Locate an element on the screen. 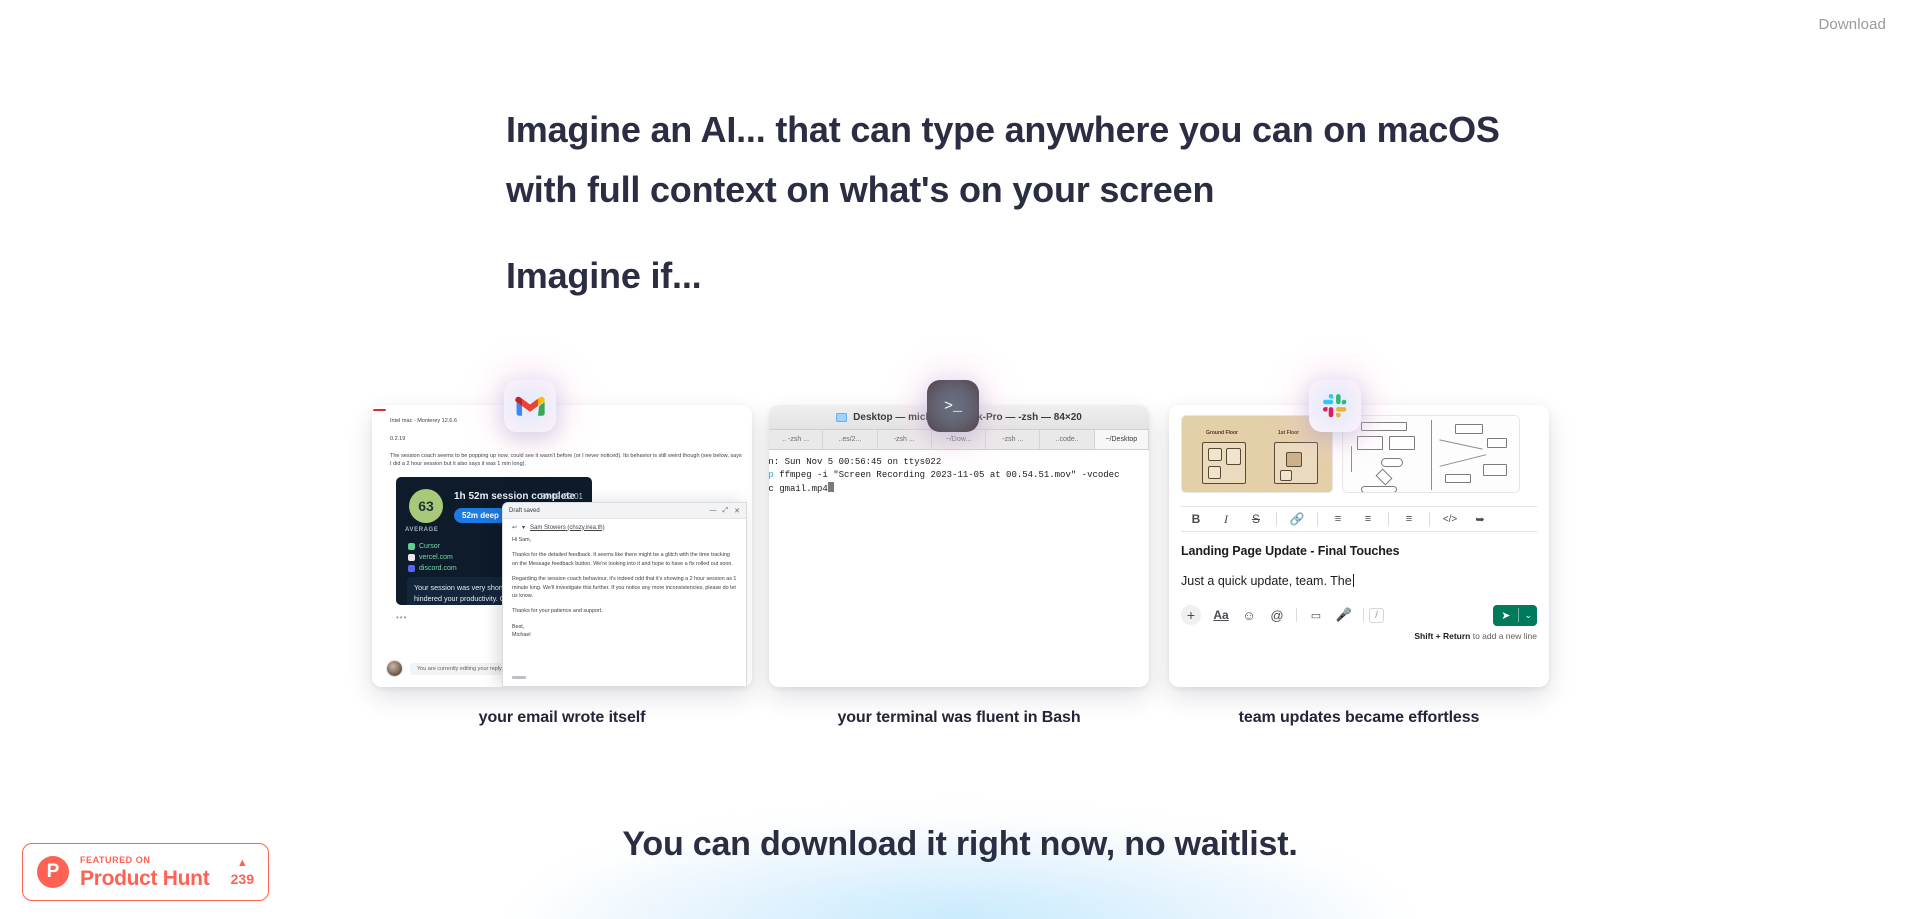  slack-message-subject: Landing Page Update - Final Touches is located at coordinates (1290, 551).